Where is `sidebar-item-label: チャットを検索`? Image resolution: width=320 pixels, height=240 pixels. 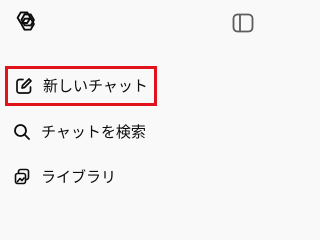 sidebar-item-label: チャットを検索 is located at coordinates (93, 132).